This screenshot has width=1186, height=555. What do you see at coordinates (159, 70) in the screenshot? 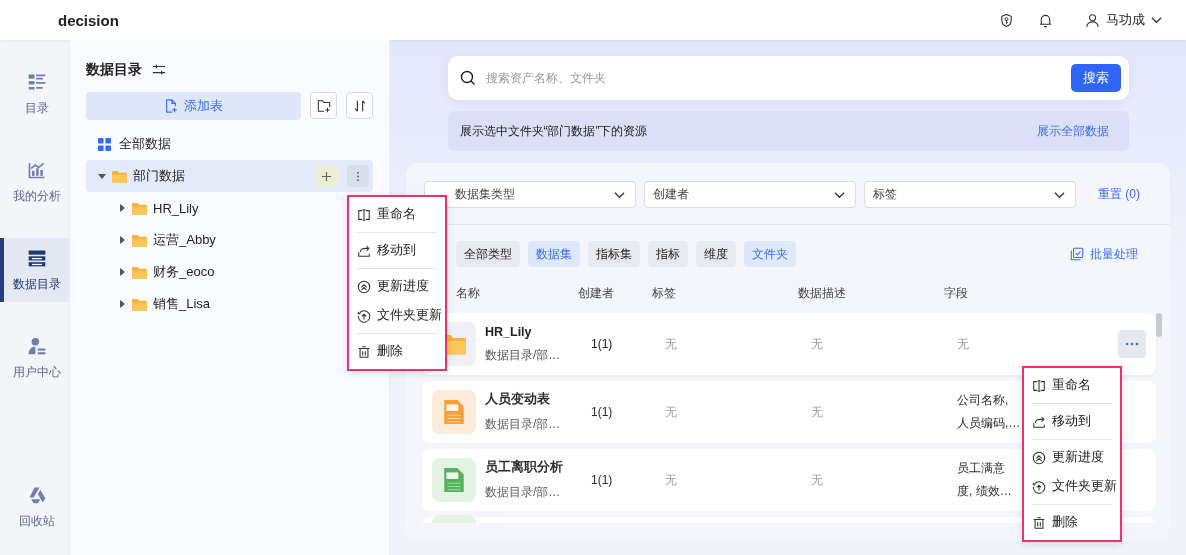
I see `filter-sliders-icon` at bounding box center [159, 70].